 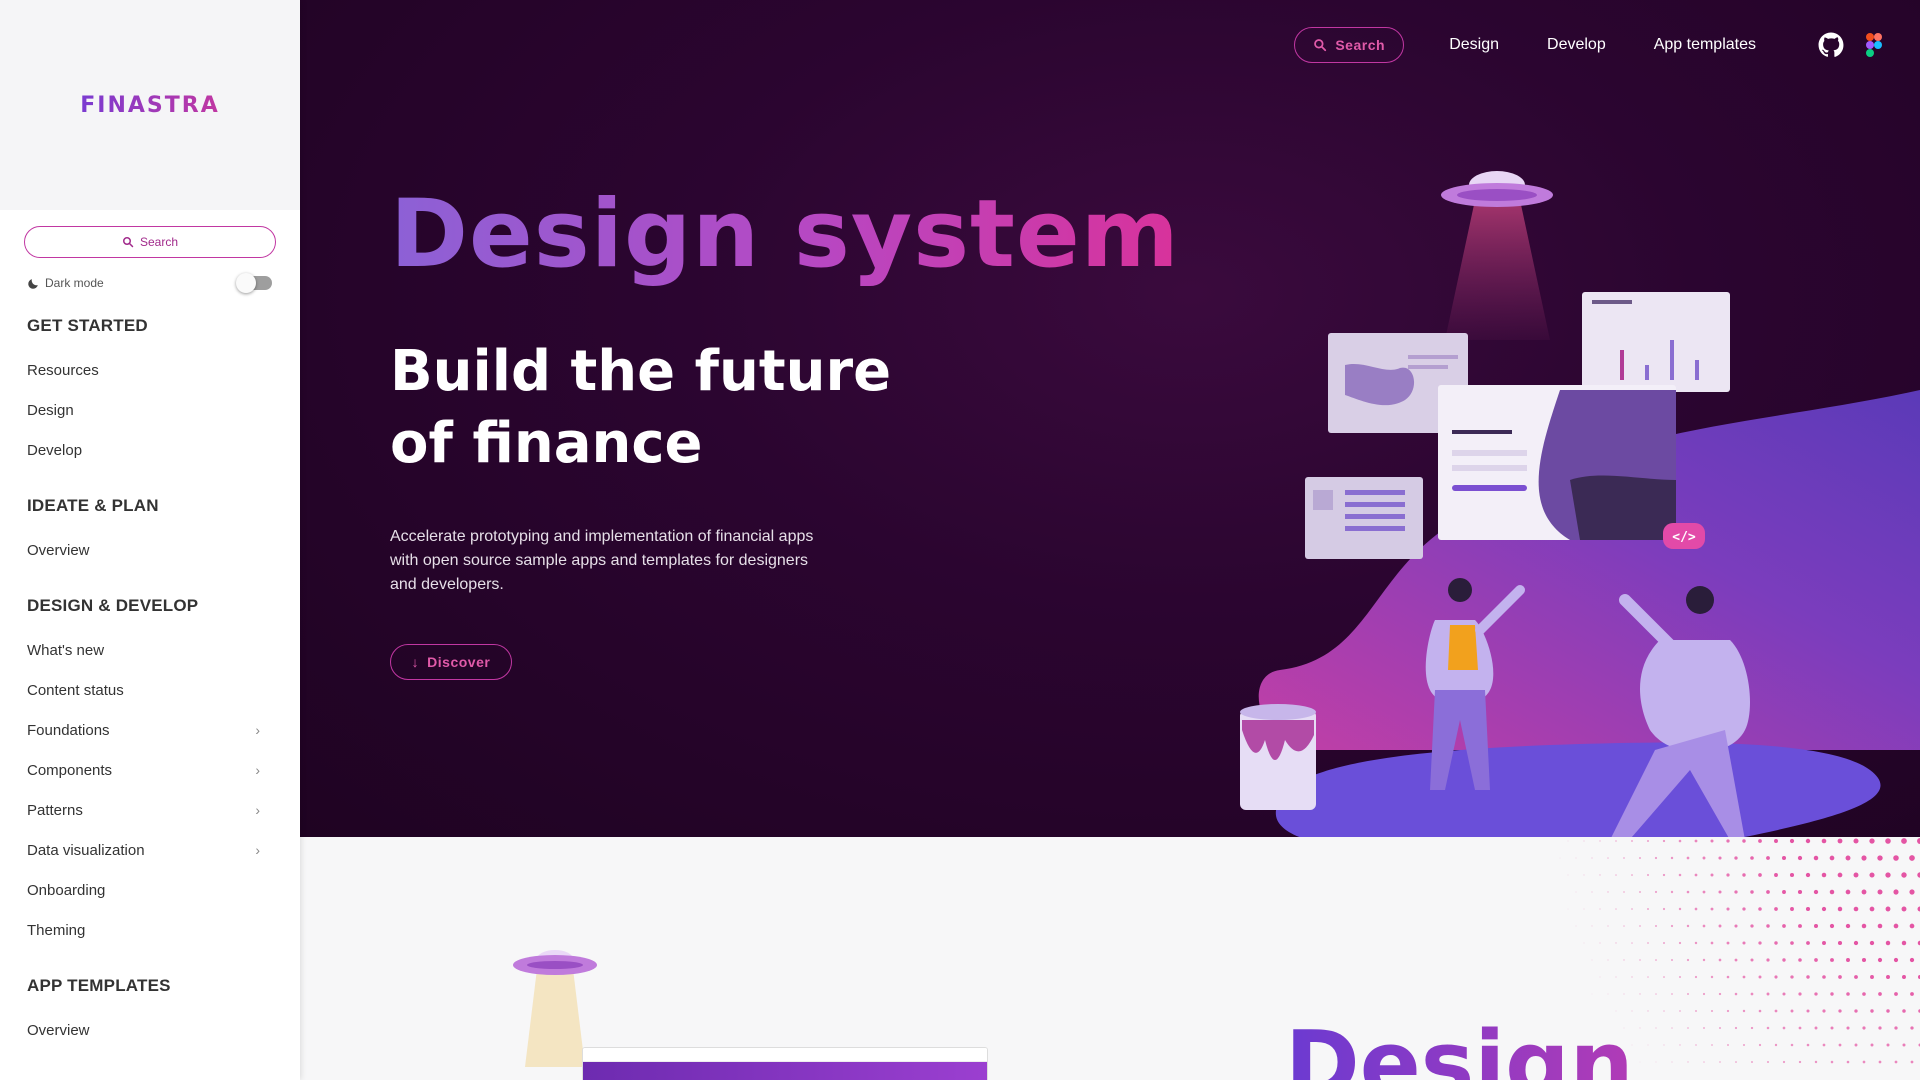 What do you see at coordinates (254, 283) in the screenshot?
I see `dark-mode-toggle` at bounding box center [254, 283].